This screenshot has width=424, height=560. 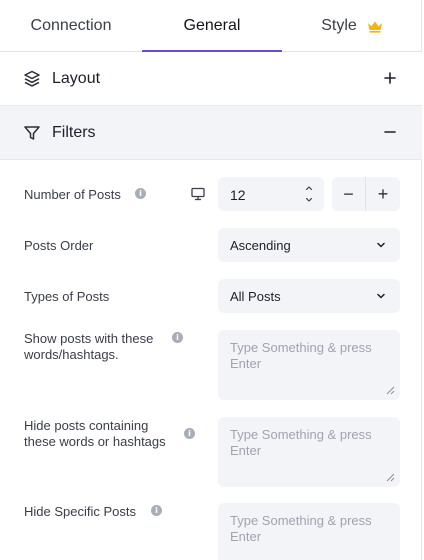 I want to click on tab-general: General, so click(x=212, y=26).